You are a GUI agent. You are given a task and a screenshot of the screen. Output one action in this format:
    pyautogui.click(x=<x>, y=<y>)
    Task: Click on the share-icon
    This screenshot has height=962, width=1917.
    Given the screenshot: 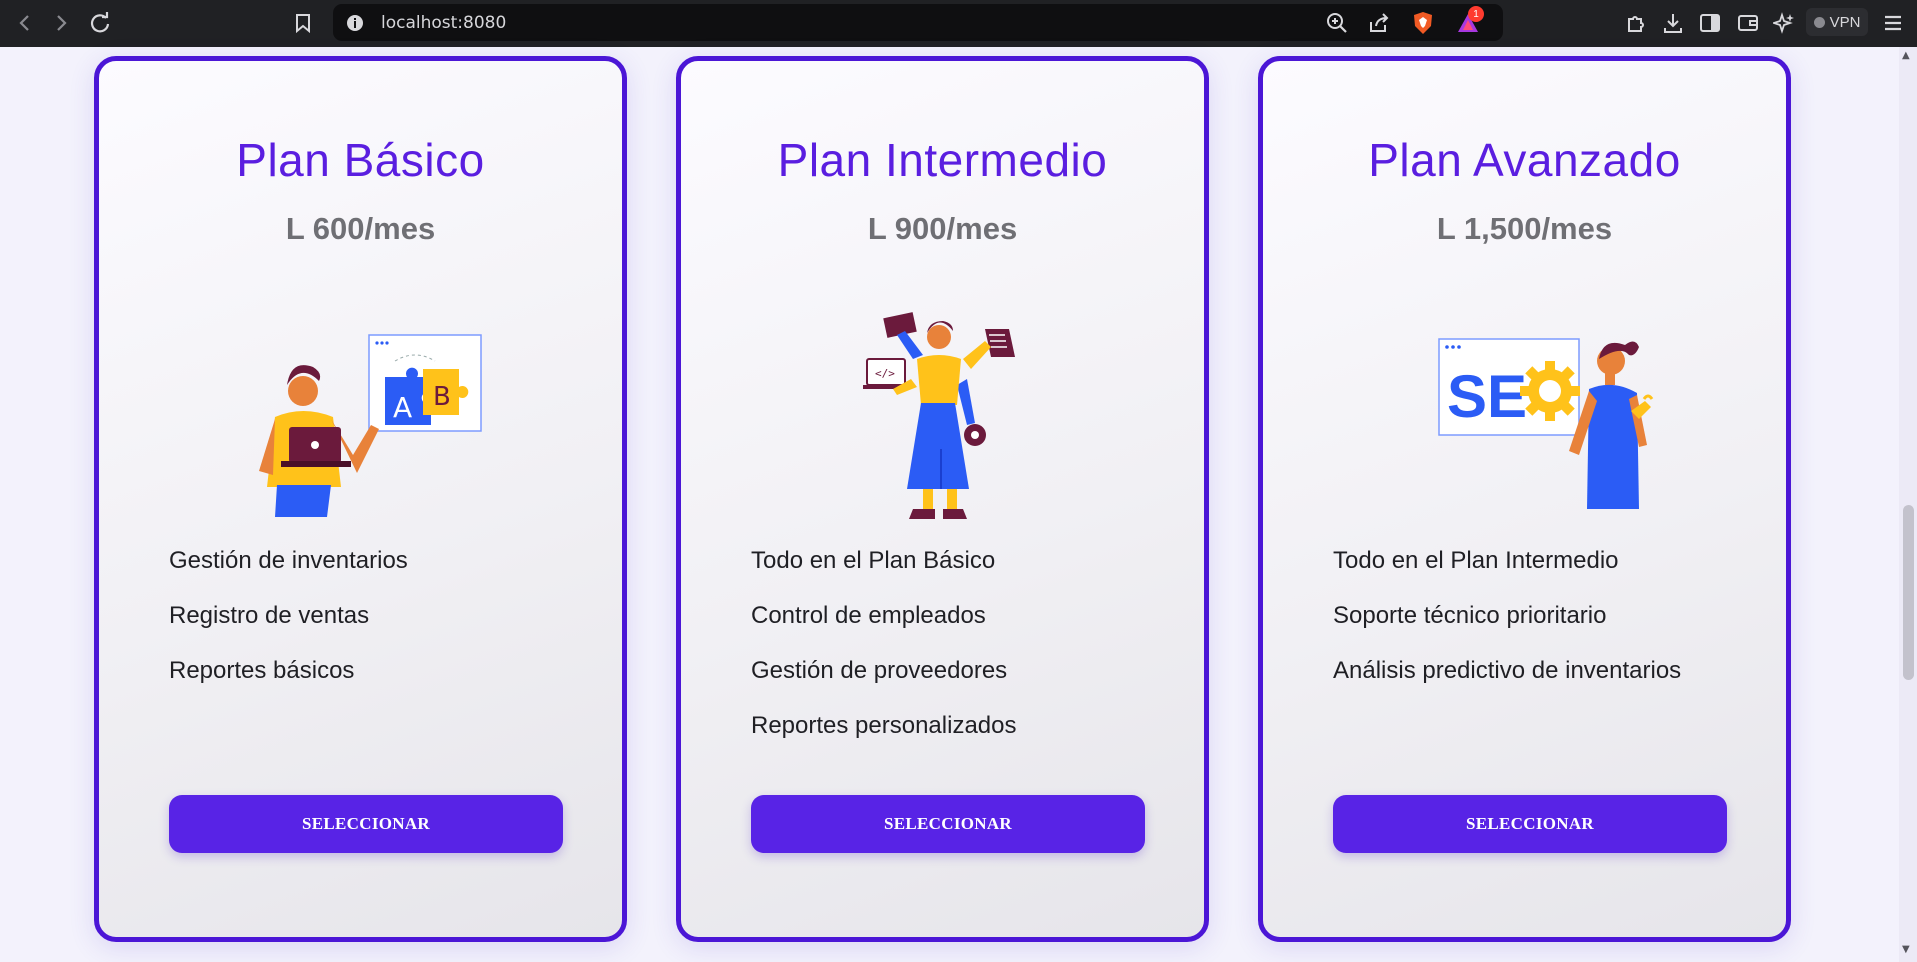 What is the action you would take?
    pyautogui.click(x=1379, y=23)
    